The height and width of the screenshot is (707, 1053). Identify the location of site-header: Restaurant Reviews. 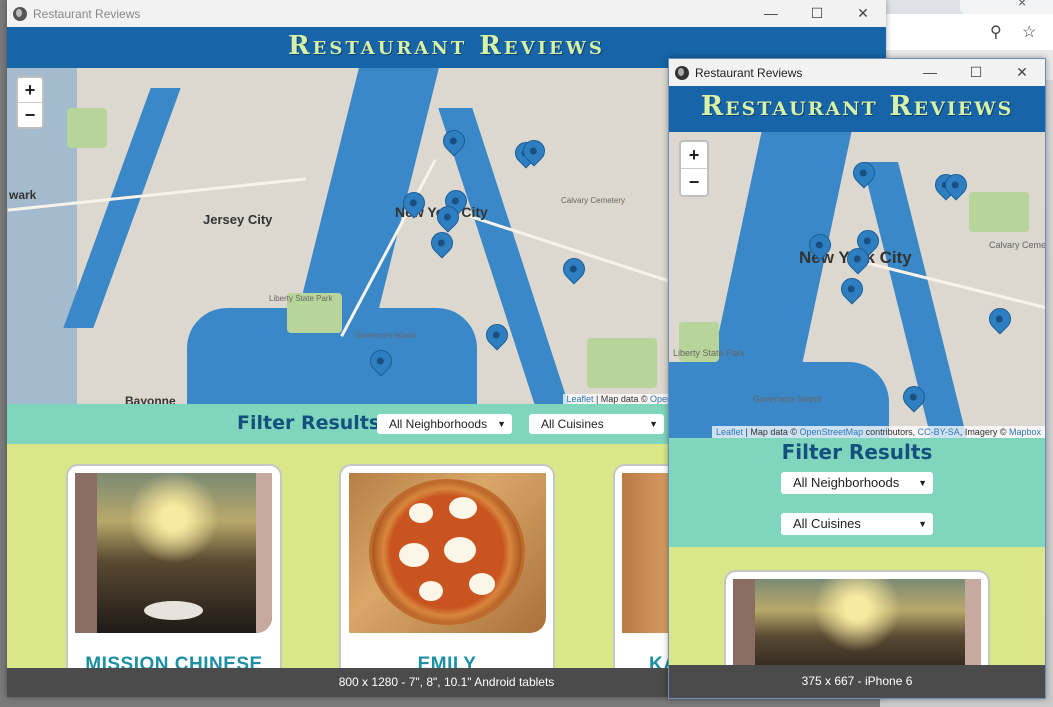
(857, 109).